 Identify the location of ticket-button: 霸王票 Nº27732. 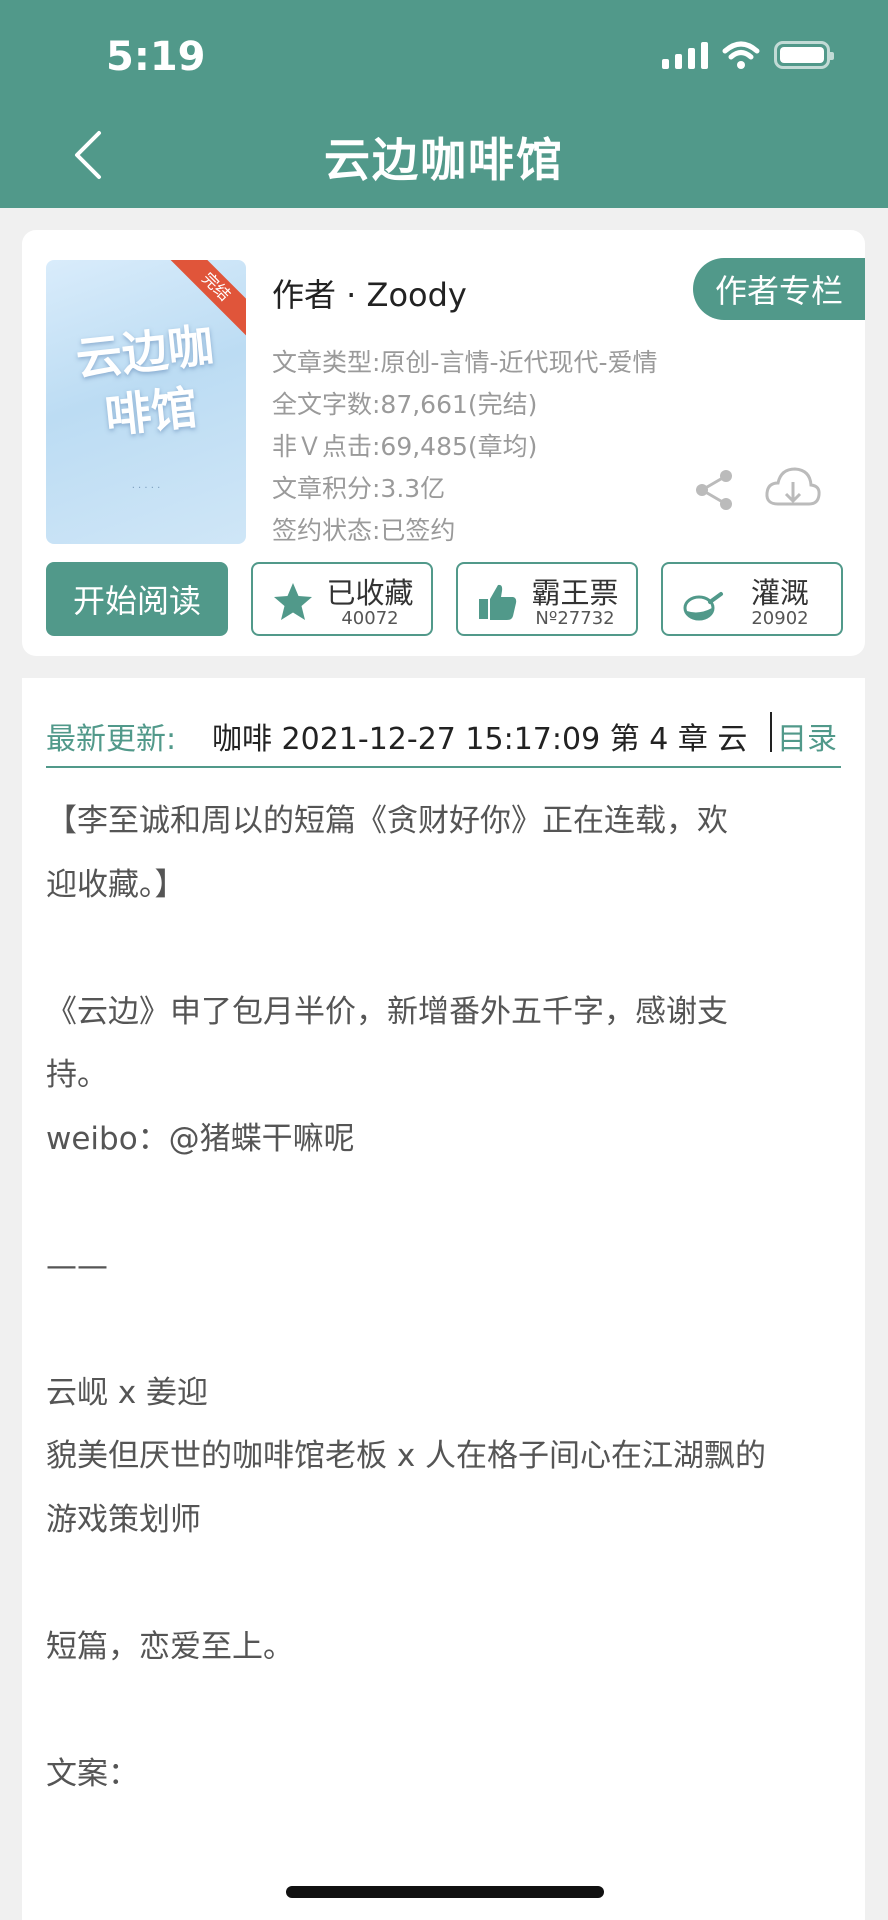
(547, 599).